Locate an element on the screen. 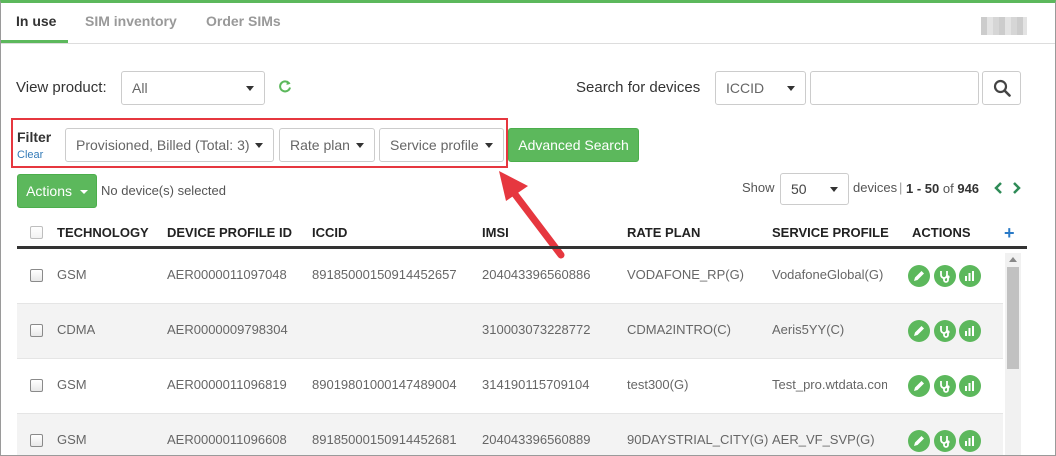 The image size is (1056, 456). previous-page-icon is located at coordinates (998, 188).